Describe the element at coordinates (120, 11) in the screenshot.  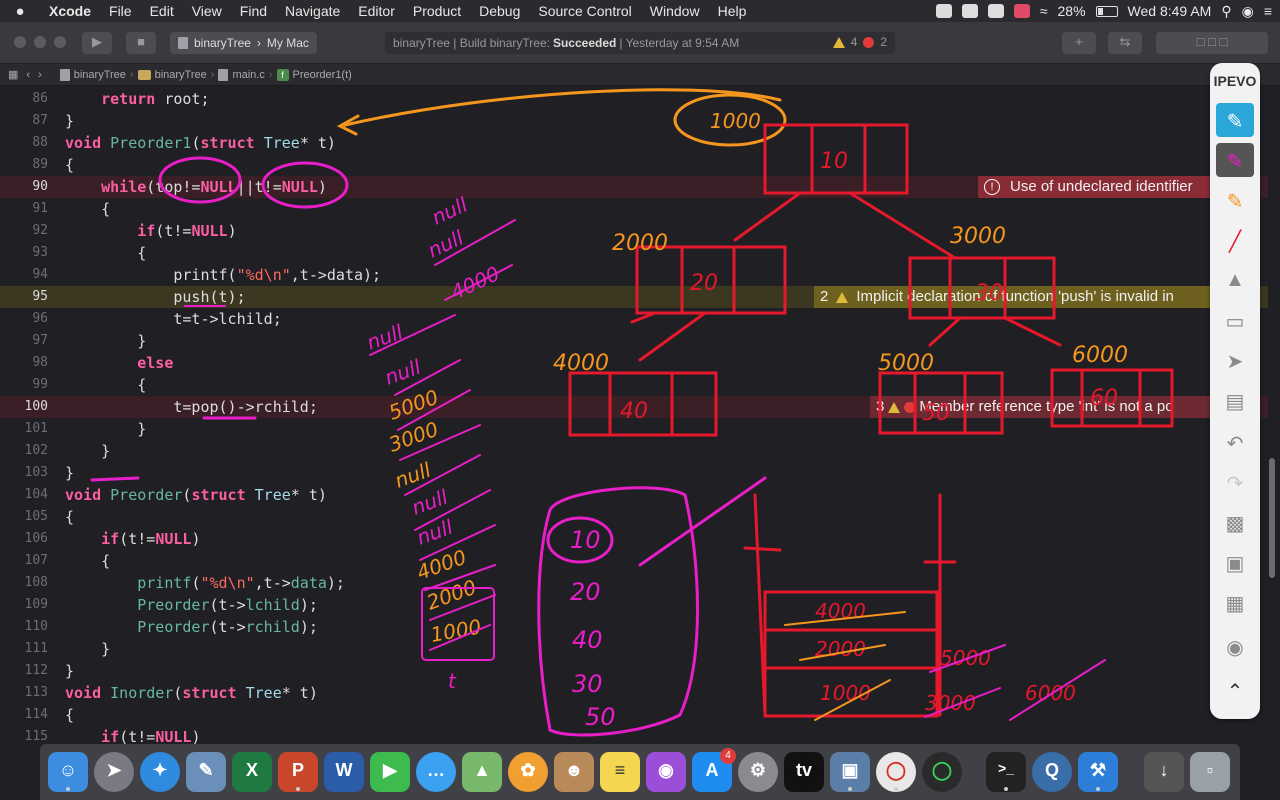
I see `menu-file: File` at that location.